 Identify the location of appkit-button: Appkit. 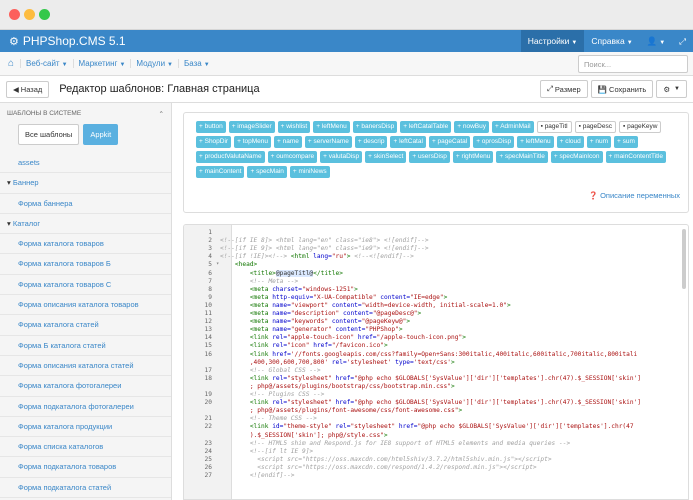
(101, 134).